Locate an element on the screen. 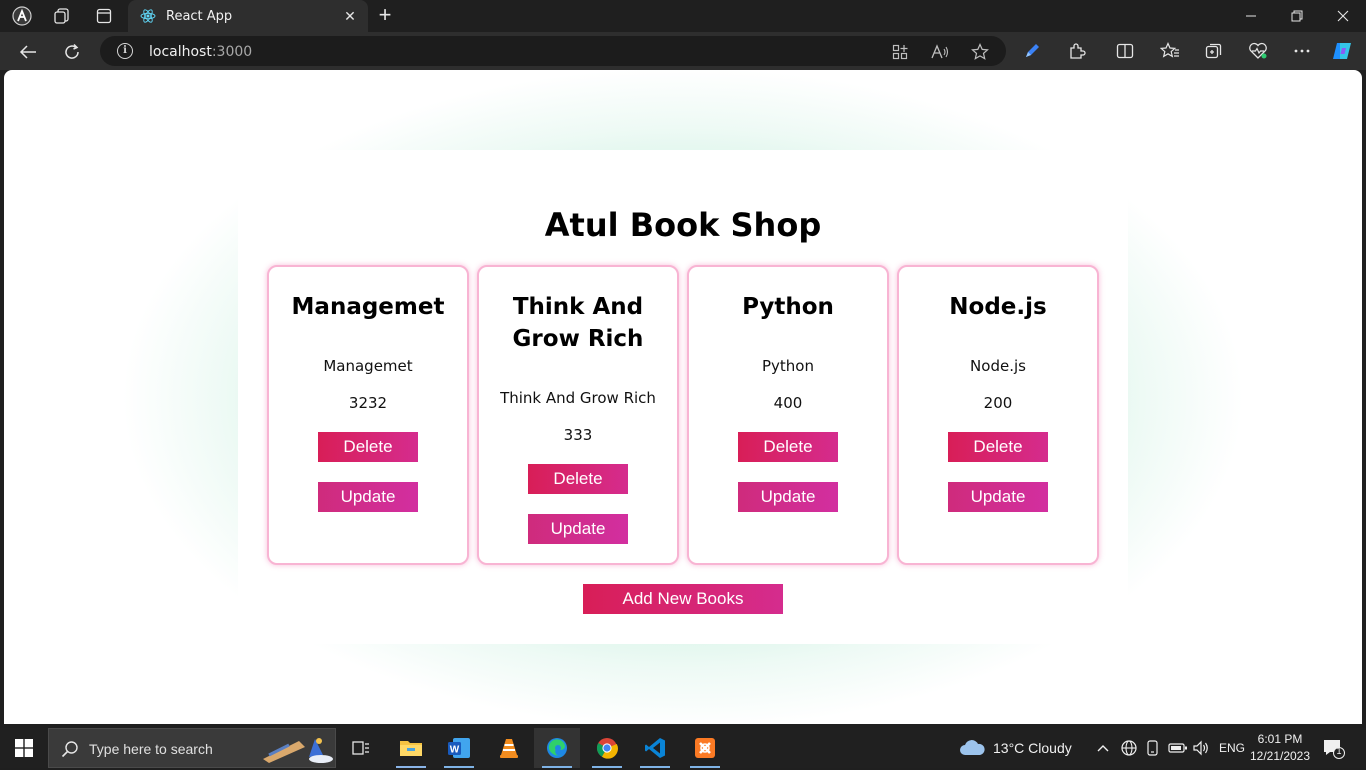 The width and height of the screenshot is (1366, 770). restore-icon is located at coordinates (1297, 16).